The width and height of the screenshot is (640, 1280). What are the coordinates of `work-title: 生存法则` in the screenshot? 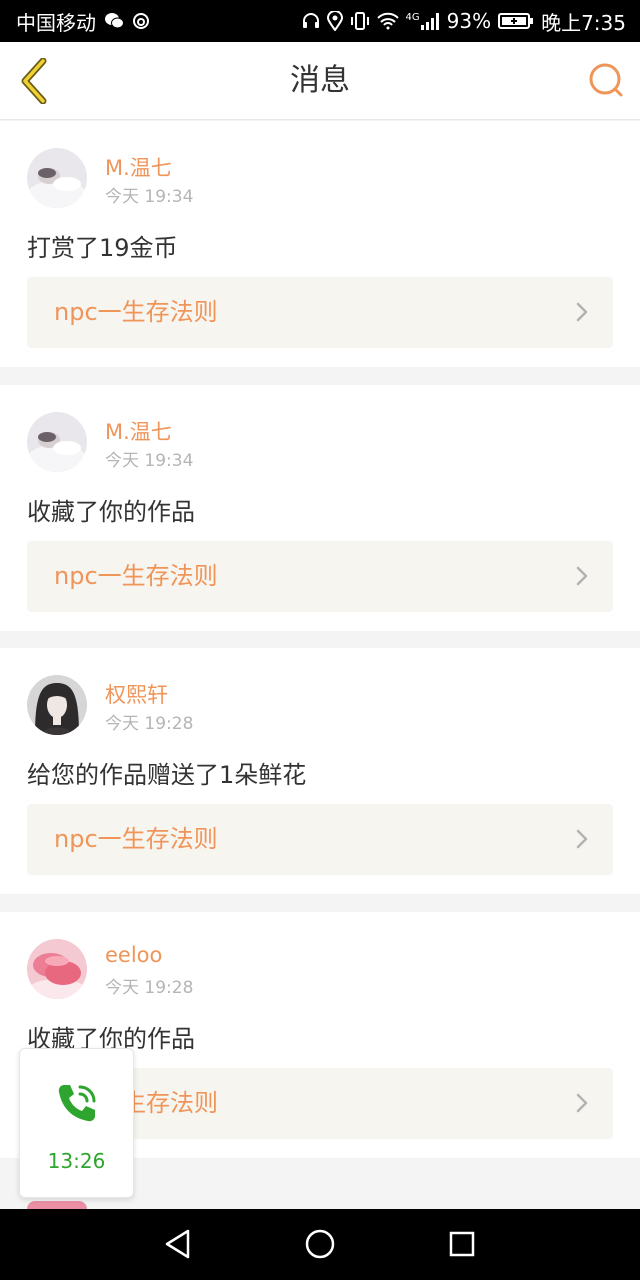 It's located at (170, 1103).